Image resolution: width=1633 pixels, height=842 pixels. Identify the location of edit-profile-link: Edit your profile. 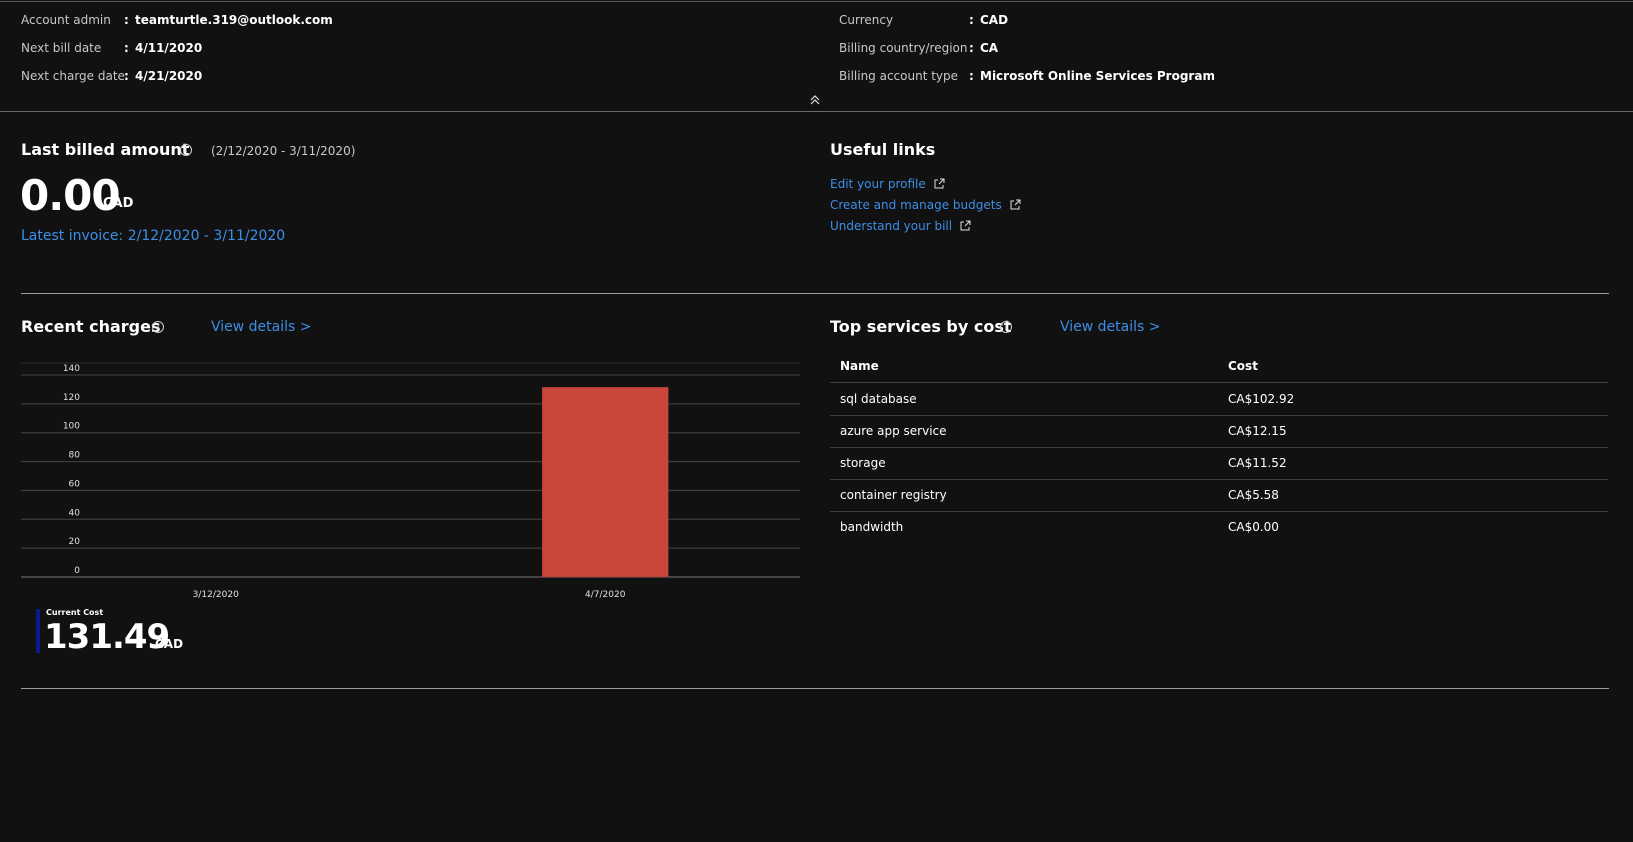
(878, 184).